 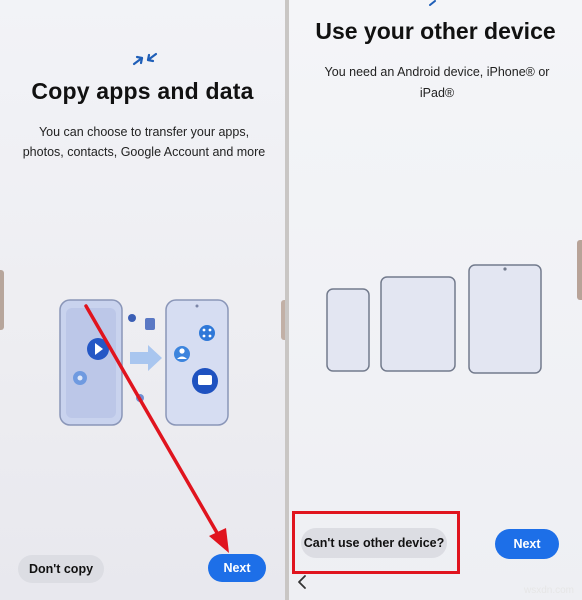 What do you see at coordinates (61, 569) in the screenshot?
I see `dont-copy-button: Don't copy` at bounding box center [61, 569].